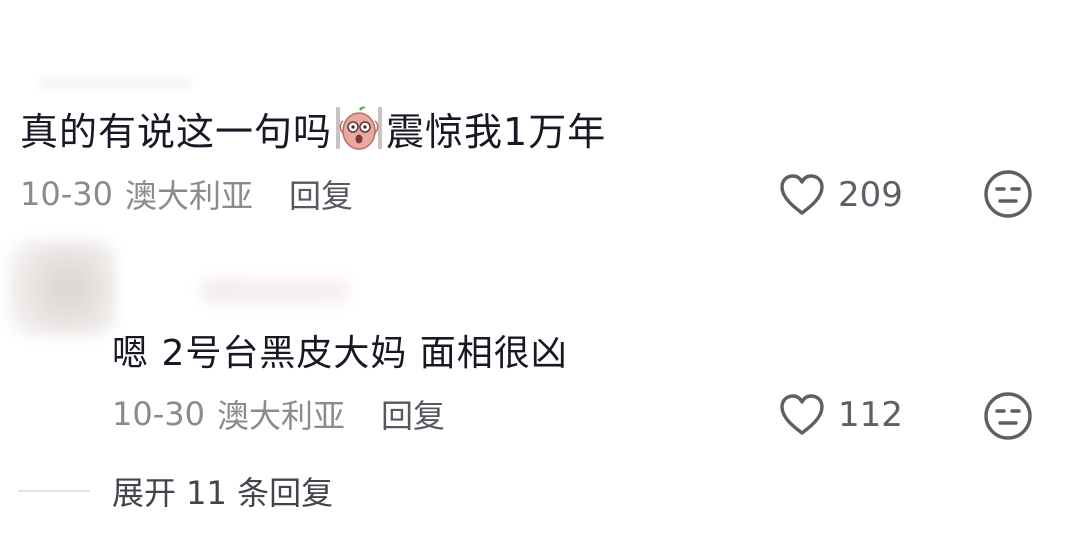  What do you see at coordinates (115, 83) in the screenshot?
I see `blurred-username-top` at bounding box center [115, 83].